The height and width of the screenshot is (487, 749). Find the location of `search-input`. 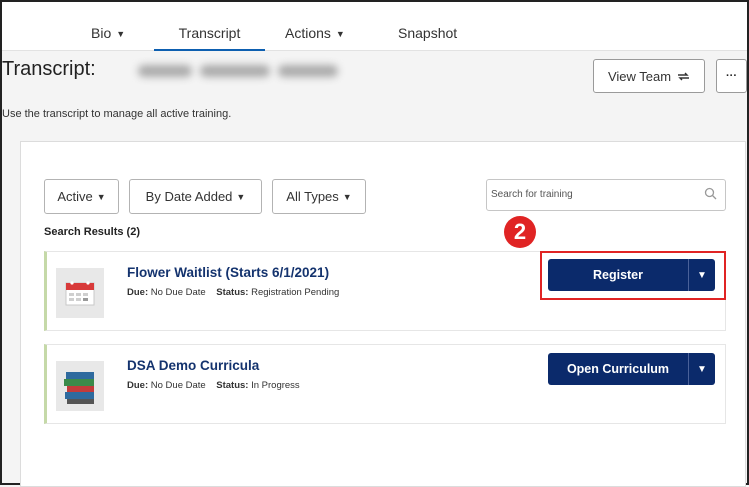

search-input is located at coordinates (591, 194).